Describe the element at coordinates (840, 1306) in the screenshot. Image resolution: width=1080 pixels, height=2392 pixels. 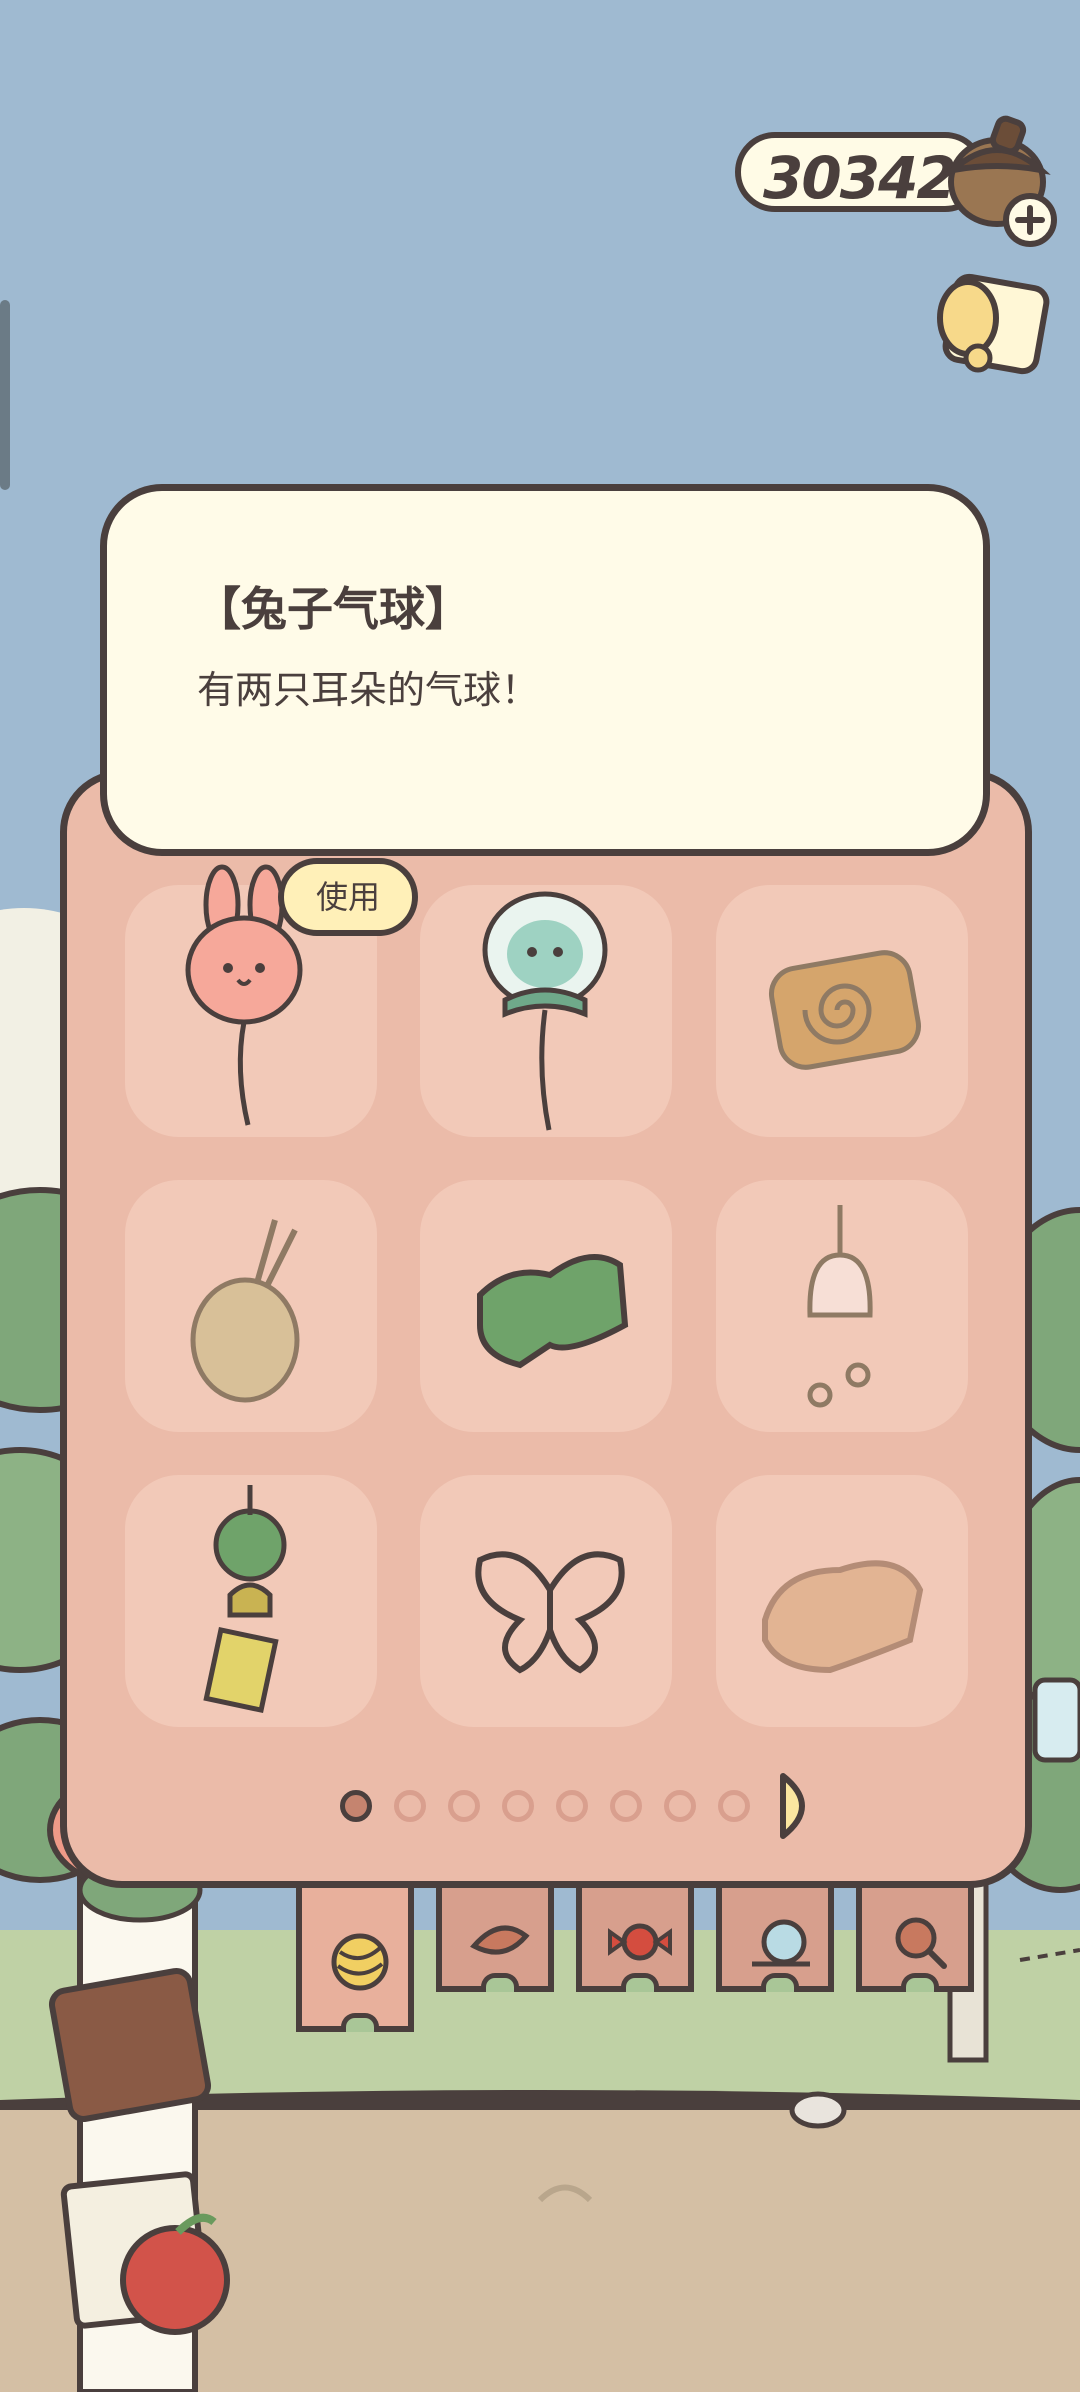
I see `wind-chime-icon` at that location.